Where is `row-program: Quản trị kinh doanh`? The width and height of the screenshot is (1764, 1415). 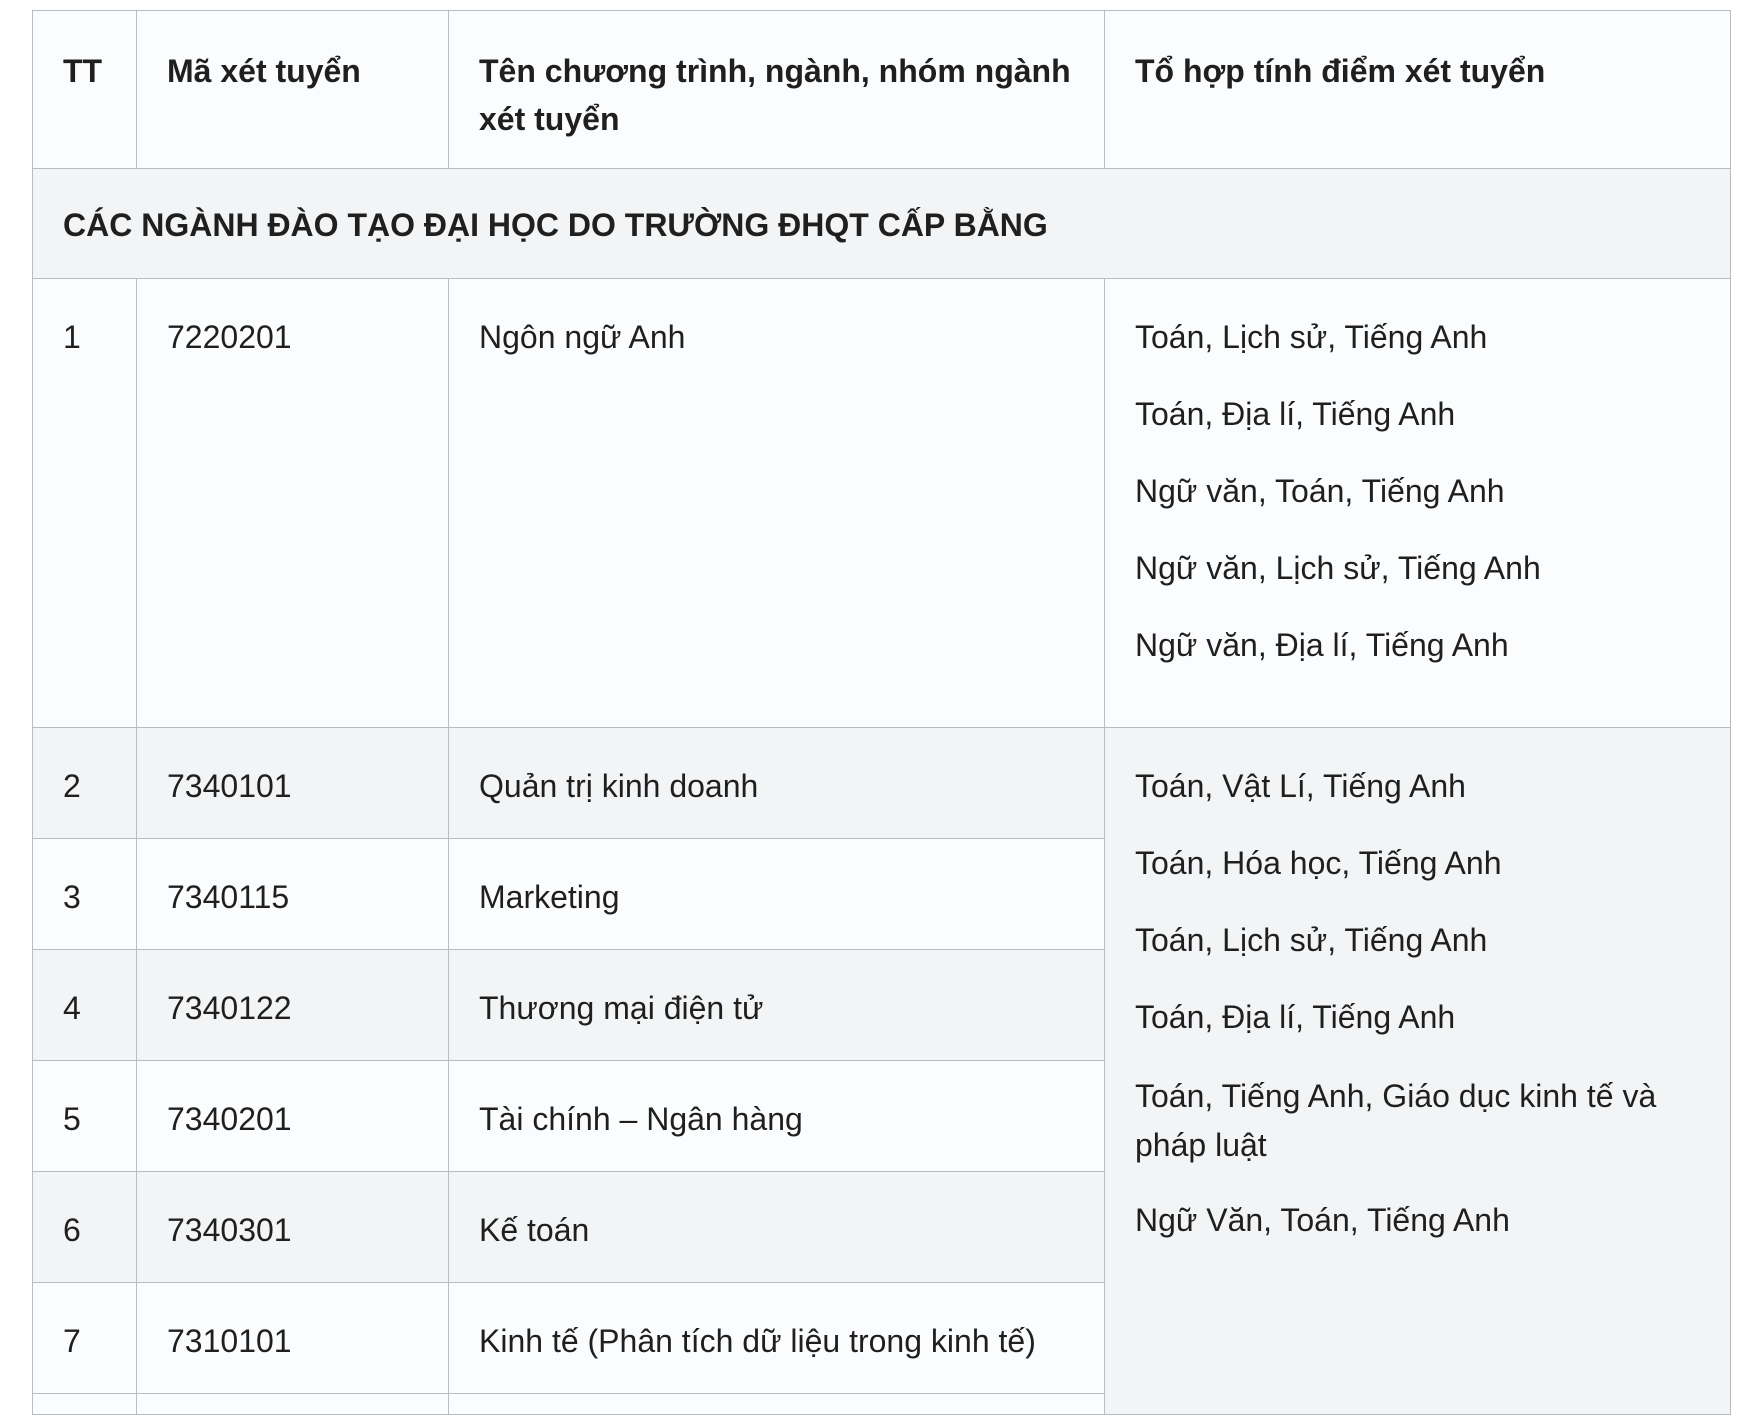 row-program: Quản trị kinh doanh is located at coordinates (776, 783).